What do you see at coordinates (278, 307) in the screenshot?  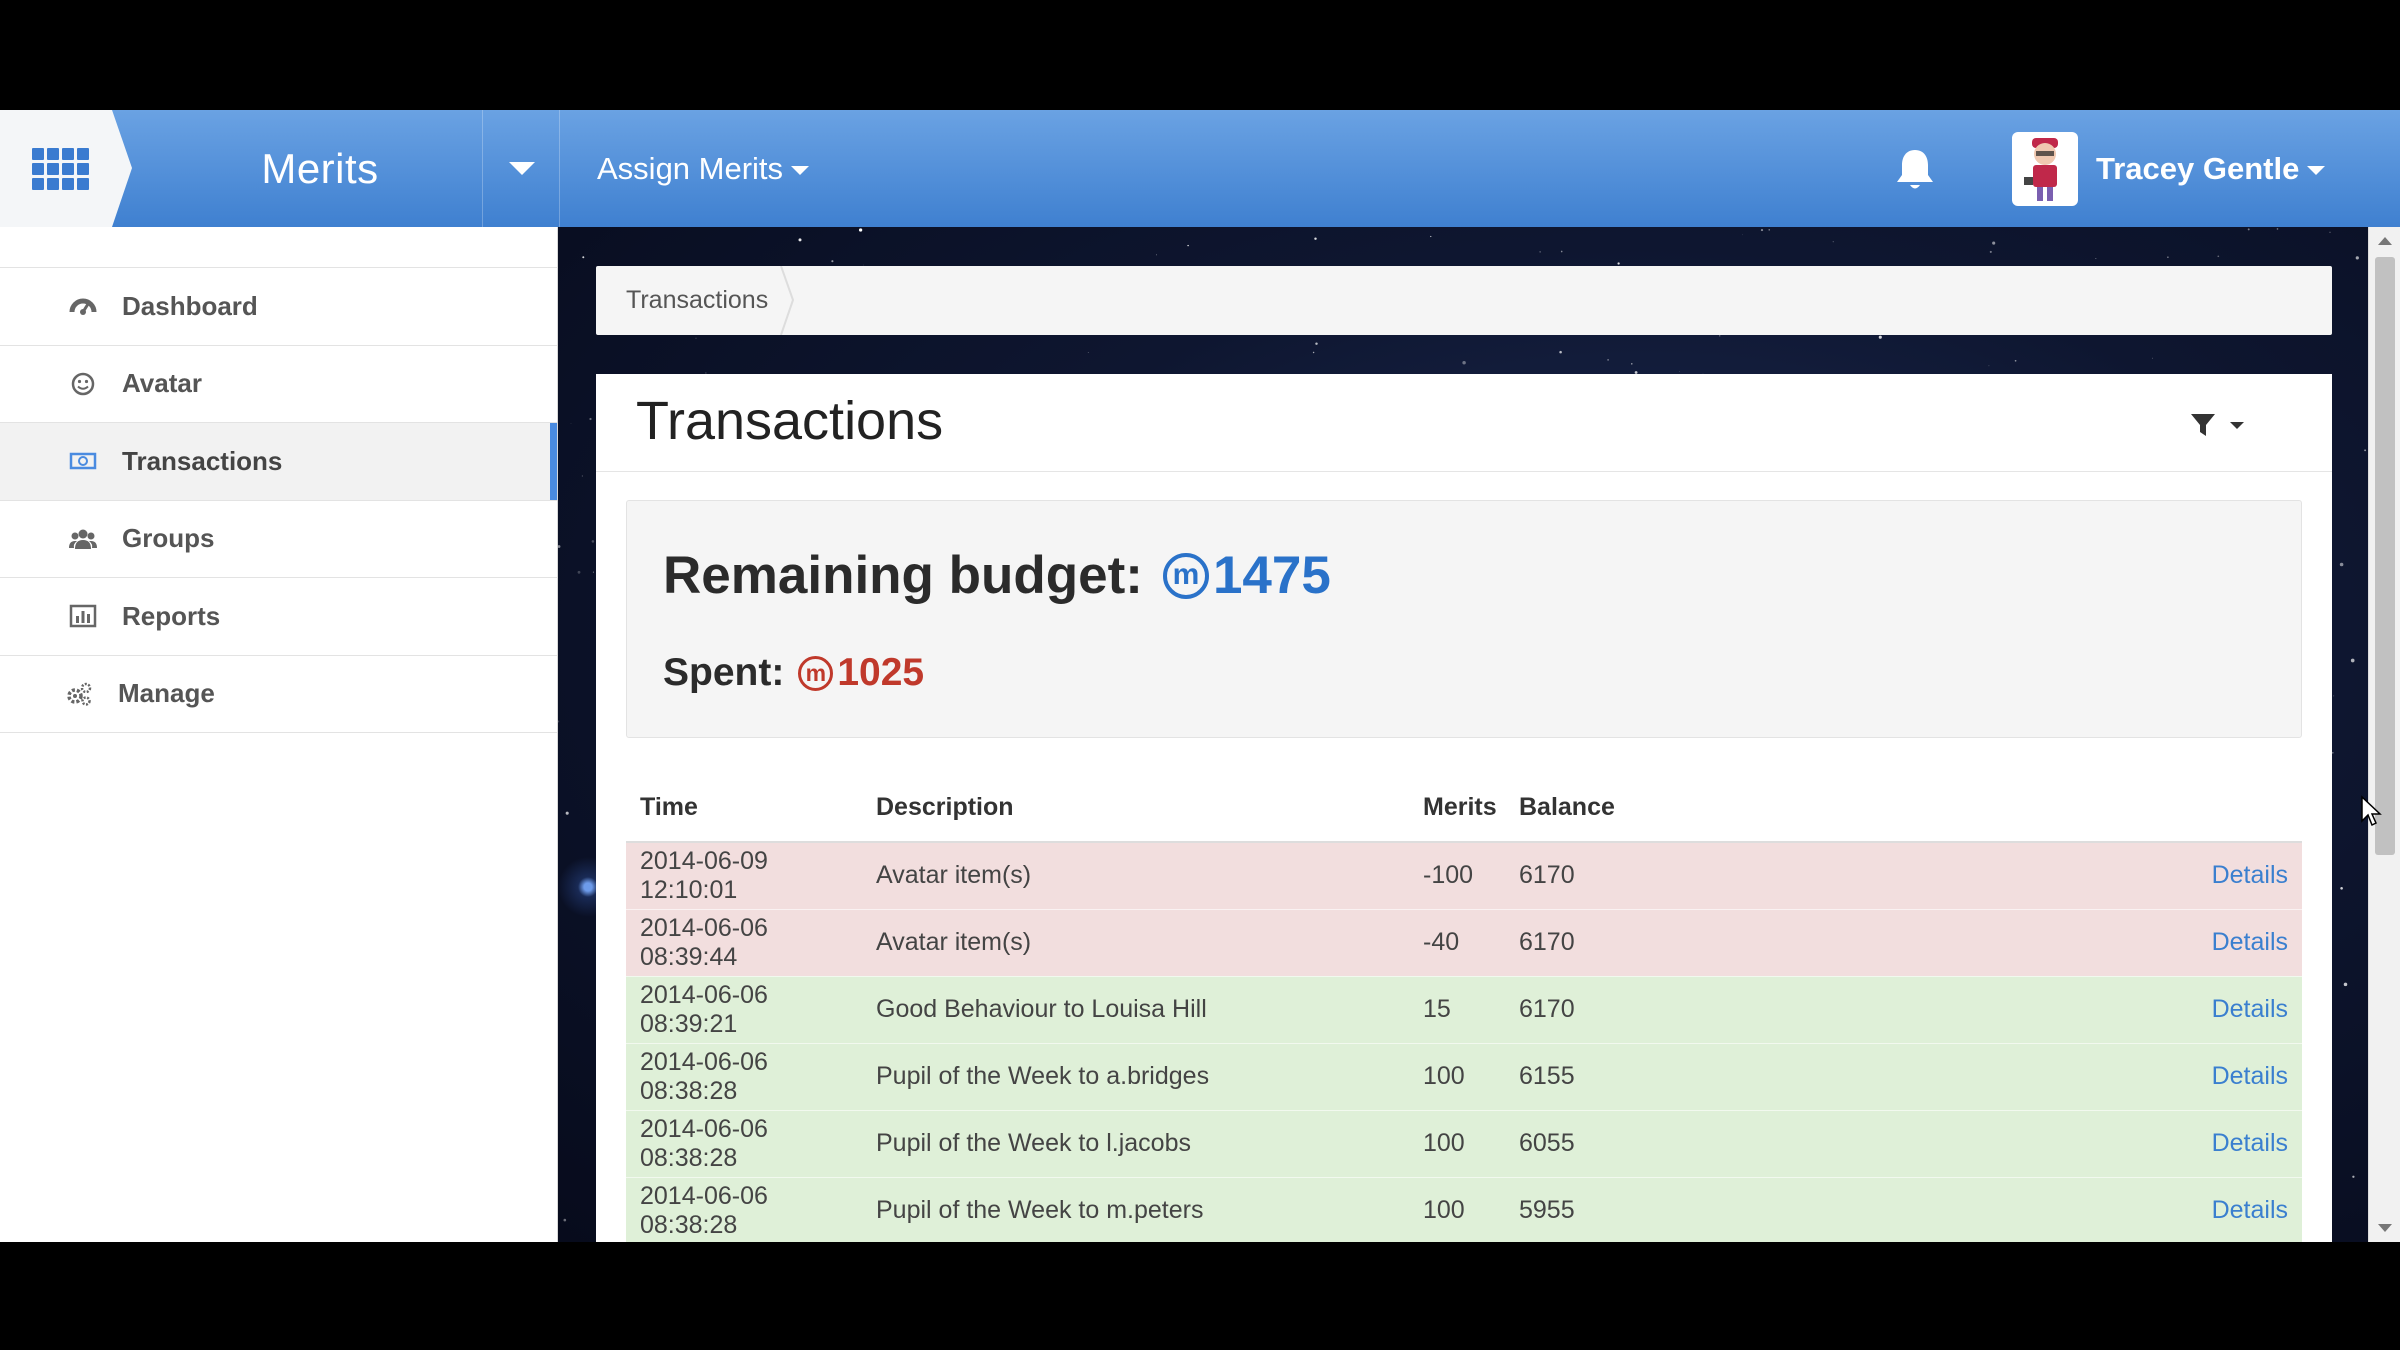 I see `sidebar-item-dashboard: Dashboard` at bounding box center [278, 307].